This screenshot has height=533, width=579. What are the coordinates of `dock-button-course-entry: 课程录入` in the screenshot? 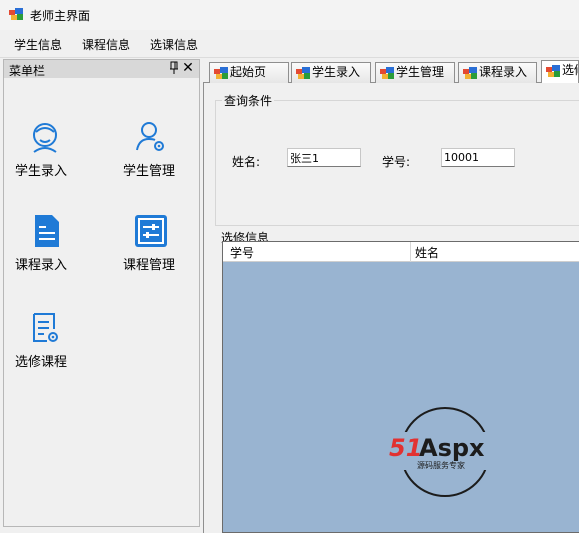 It's located at (49, 254).